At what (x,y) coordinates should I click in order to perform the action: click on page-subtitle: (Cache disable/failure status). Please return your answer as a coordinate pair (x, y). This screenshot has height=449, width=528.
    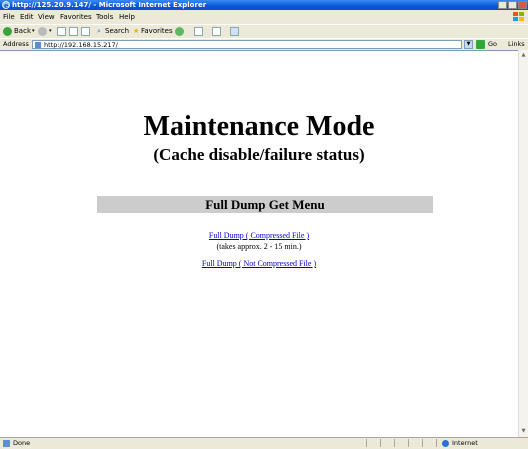
    Looking at the image, I should click on (259, 154).